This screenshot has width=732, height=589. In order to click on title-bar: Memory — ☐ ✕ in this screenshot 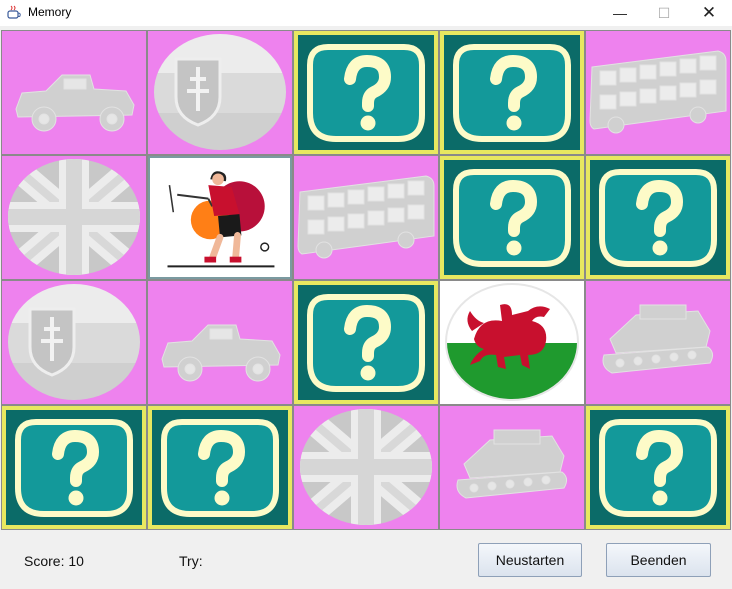, I will do `click(366, 13)`.